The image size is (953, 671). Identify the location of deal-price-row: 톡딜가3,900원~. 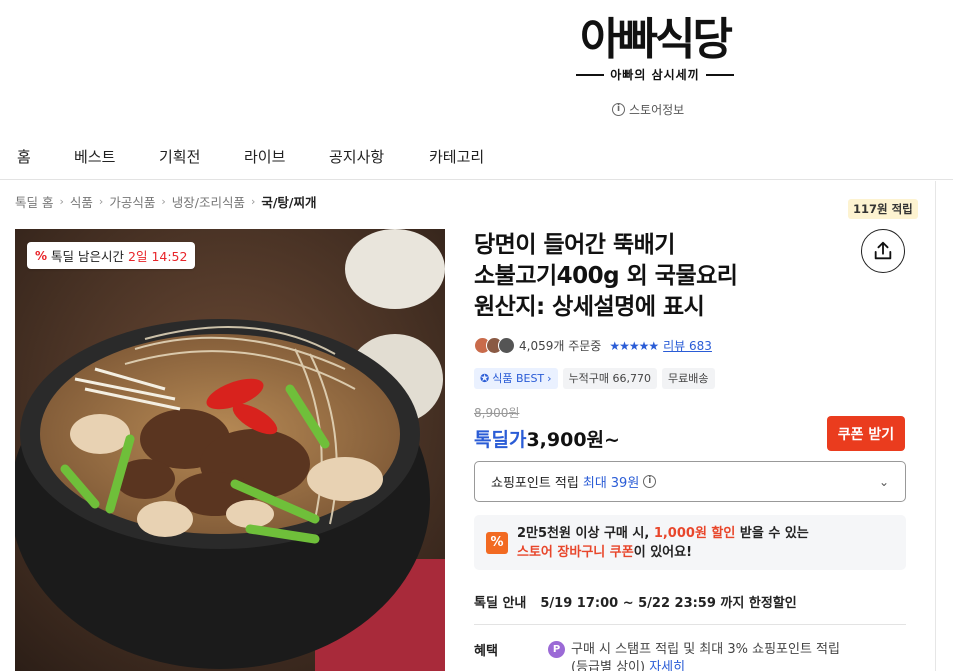
(547, 438).